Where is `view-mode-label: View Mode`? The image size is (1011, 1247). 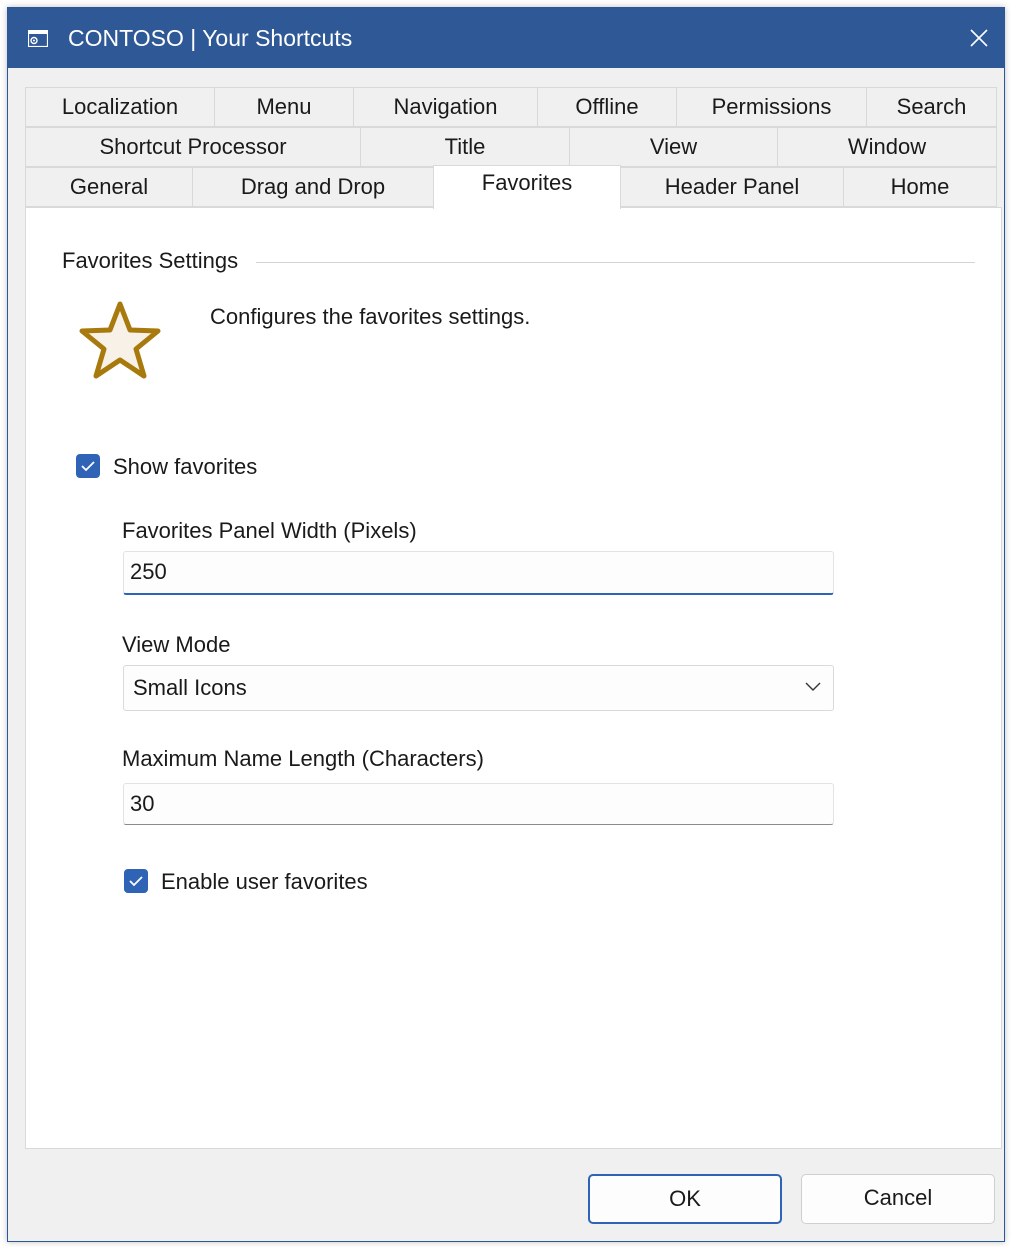 view-mode-label: View Mode is located at coordinates (176, 644).